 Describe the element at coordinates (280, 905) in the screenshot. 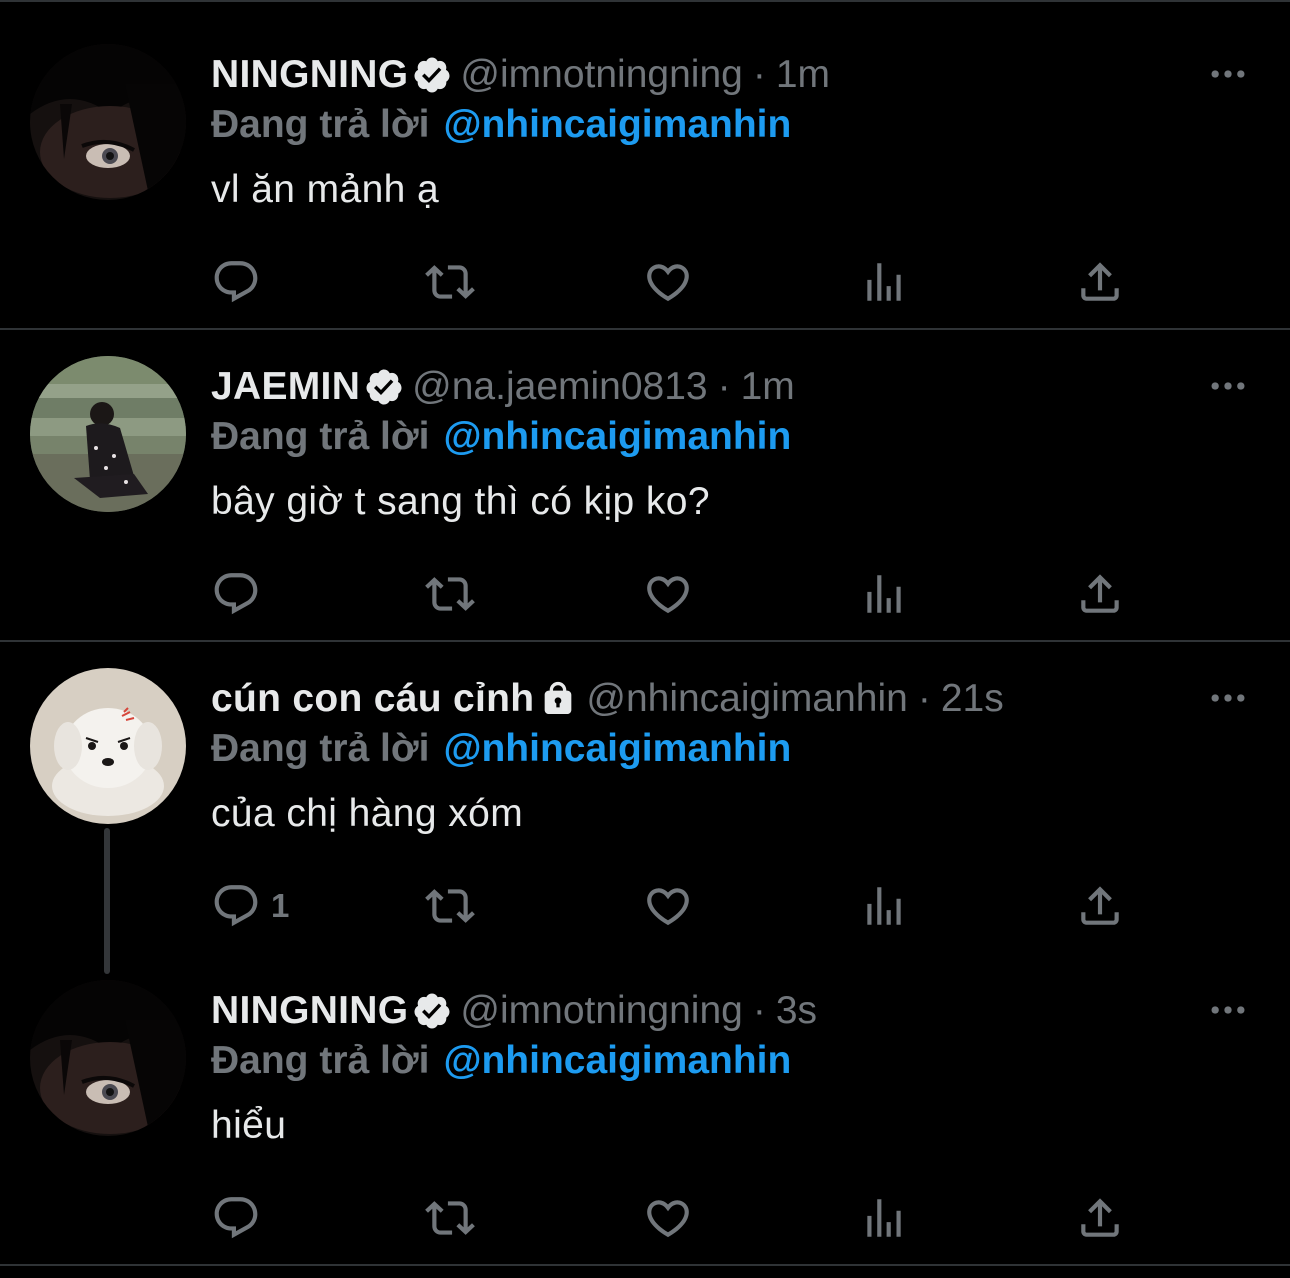

I see `reply-count: 1` at that location.